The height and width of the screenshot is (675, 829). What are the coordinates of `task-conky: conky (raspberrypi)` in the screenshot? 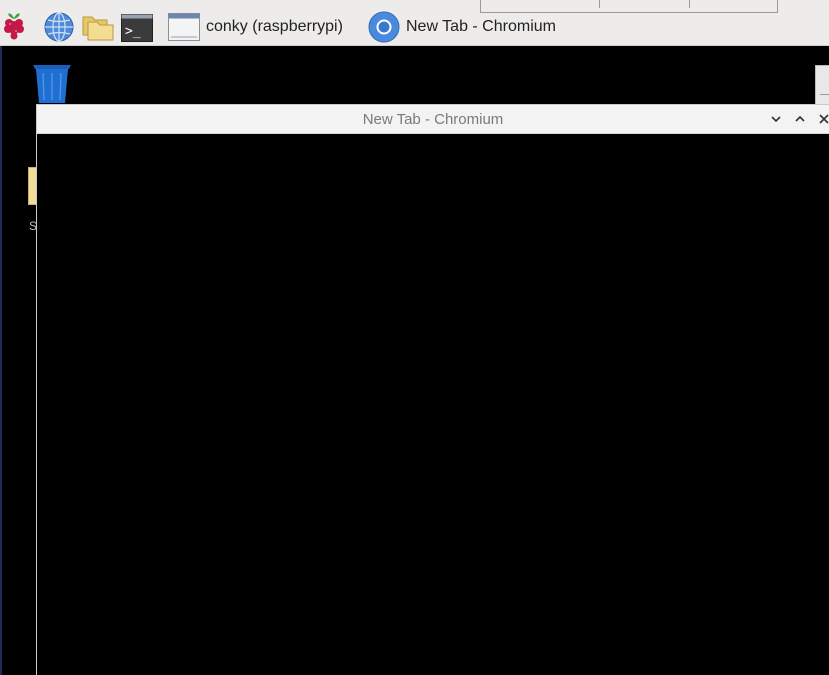 It's located at (255, 27).